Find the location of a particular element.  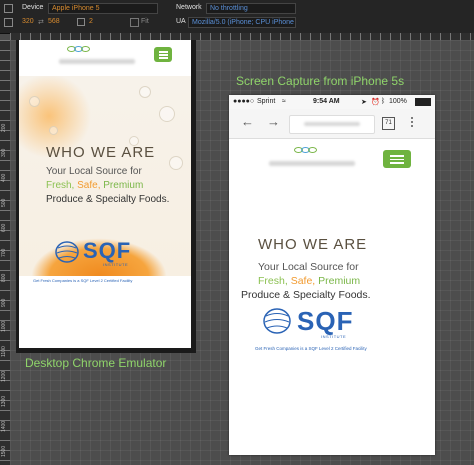

scale-value: 2 is located at coordinates (91, 21).